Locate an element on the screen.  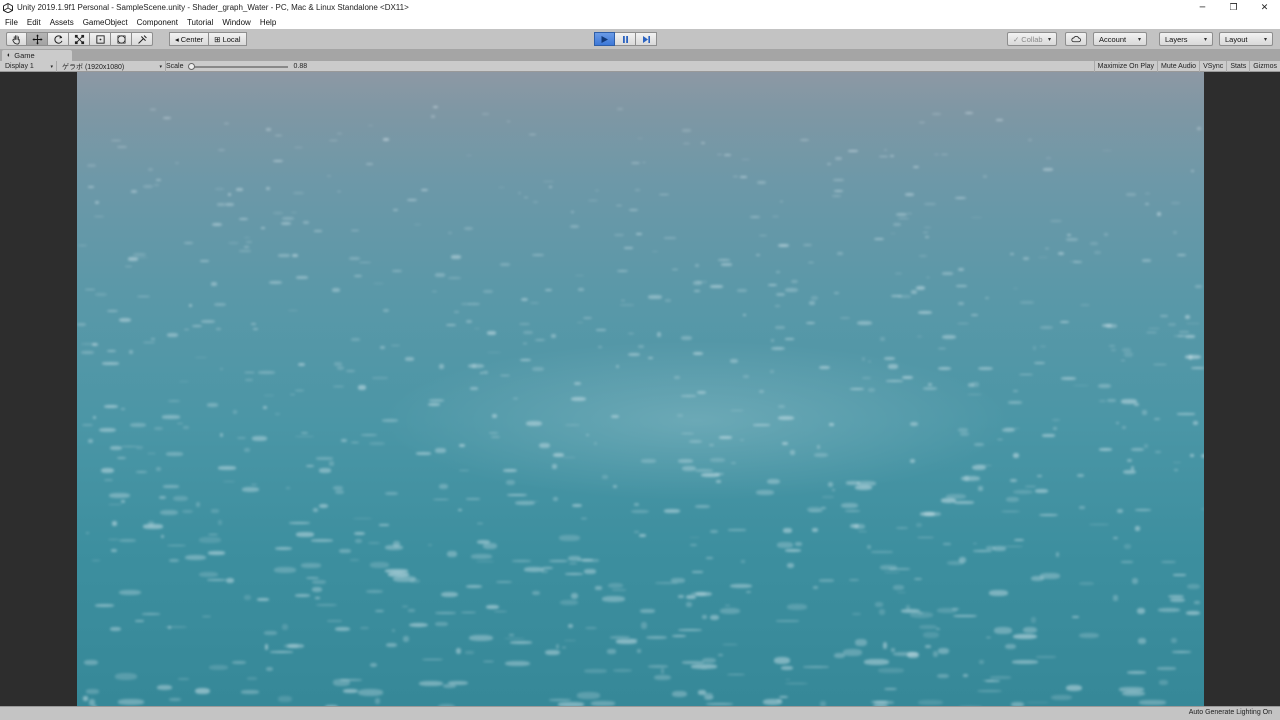
mute-audio-toggle: Mute Audio is located at coordinates (1178, 66).